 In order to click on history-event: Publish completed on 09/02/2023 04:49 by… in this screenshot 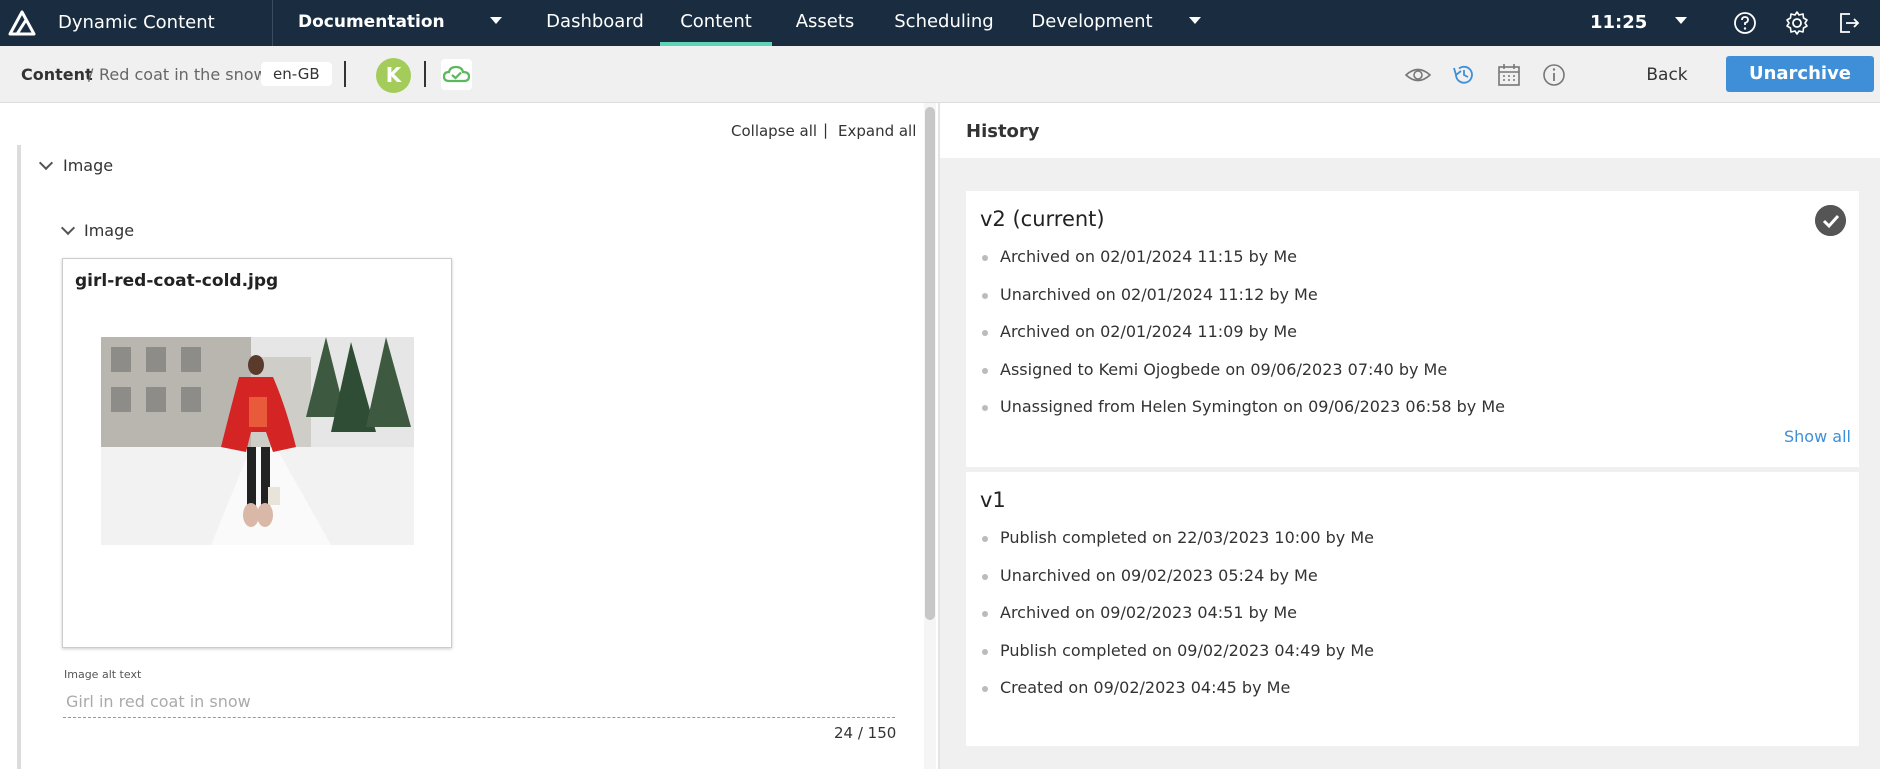, I will do `click(1177, 660)`.